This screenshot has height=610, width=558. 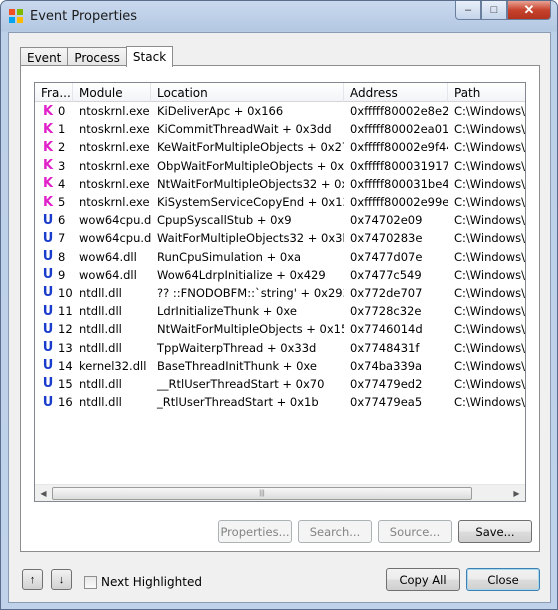 I want to click on scrollbar-thumb: |||, so click(x=262, y=493).